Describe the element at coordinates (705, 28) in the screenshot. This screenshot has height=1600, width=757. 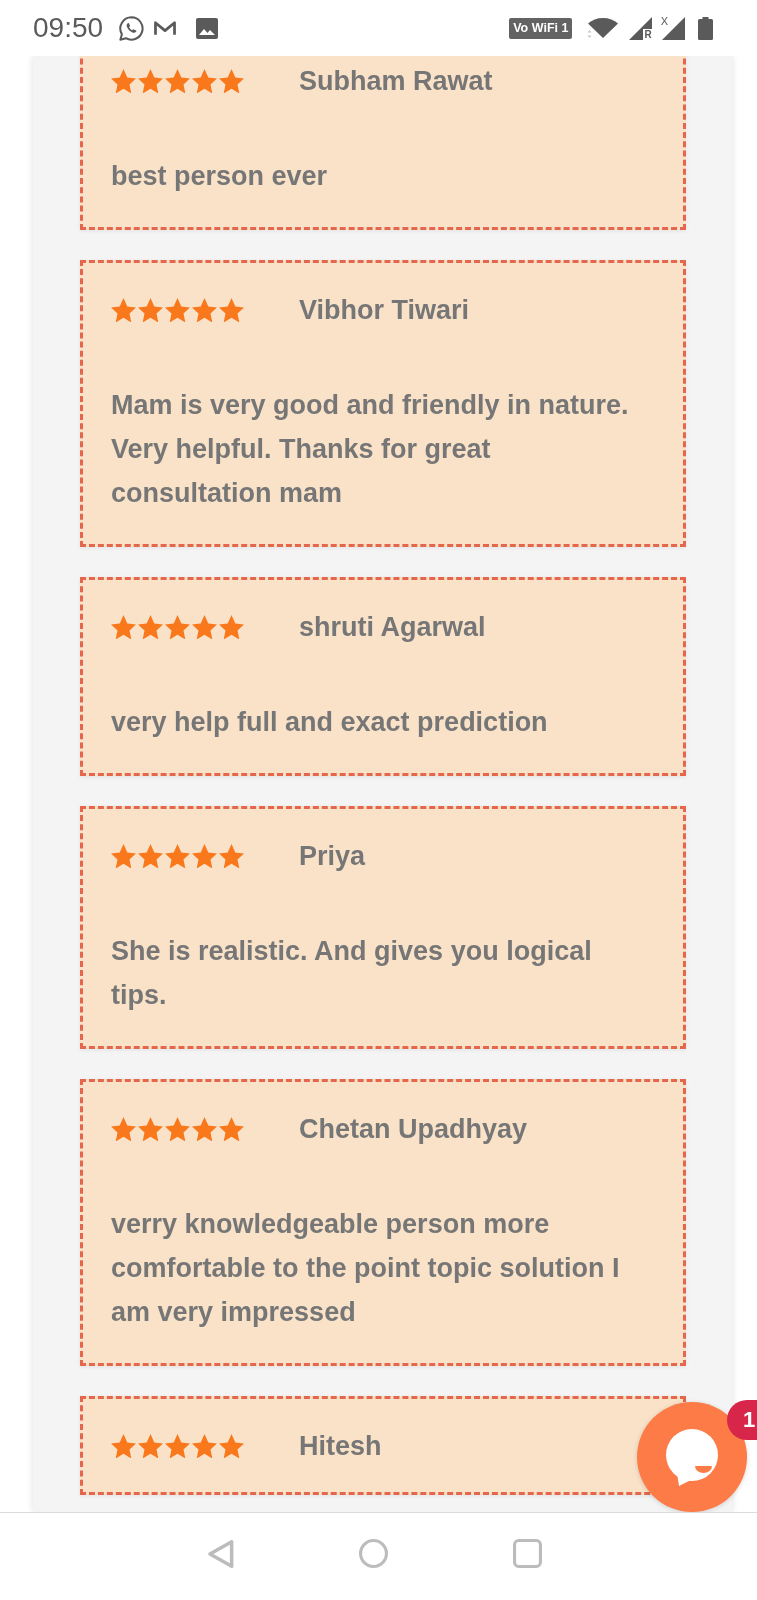
I see `battery-icon` at that location.